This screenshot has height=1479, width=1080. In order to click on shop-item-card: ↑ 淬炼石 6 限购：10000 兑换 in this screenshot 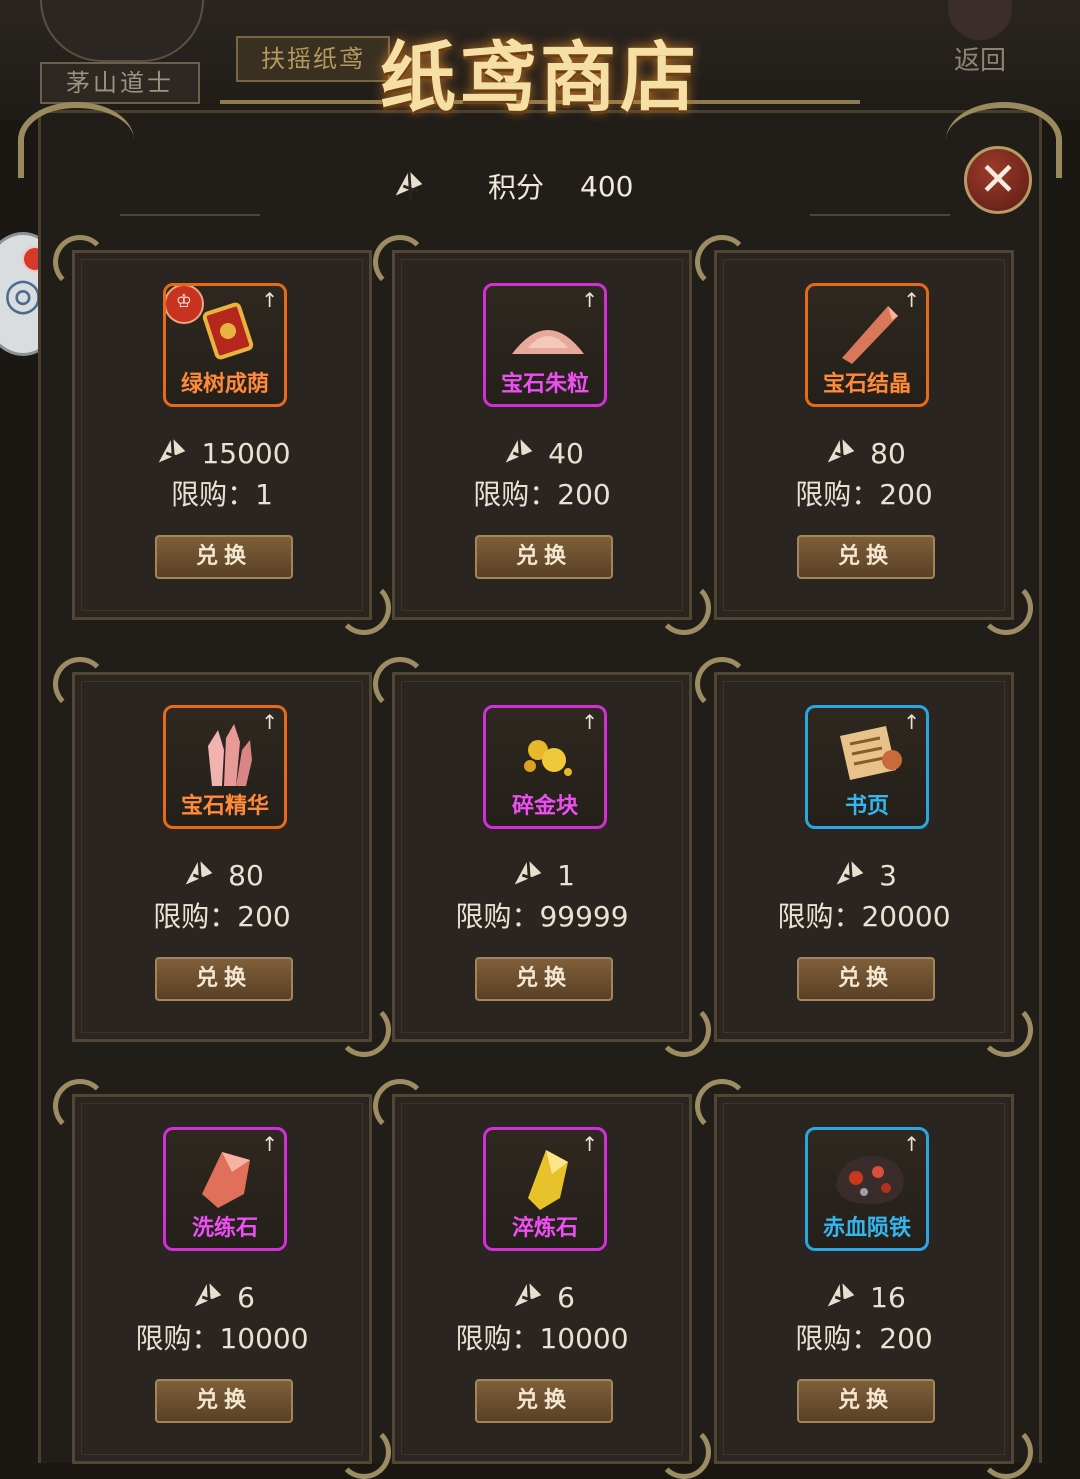, I will do `click(542, 1279)`.